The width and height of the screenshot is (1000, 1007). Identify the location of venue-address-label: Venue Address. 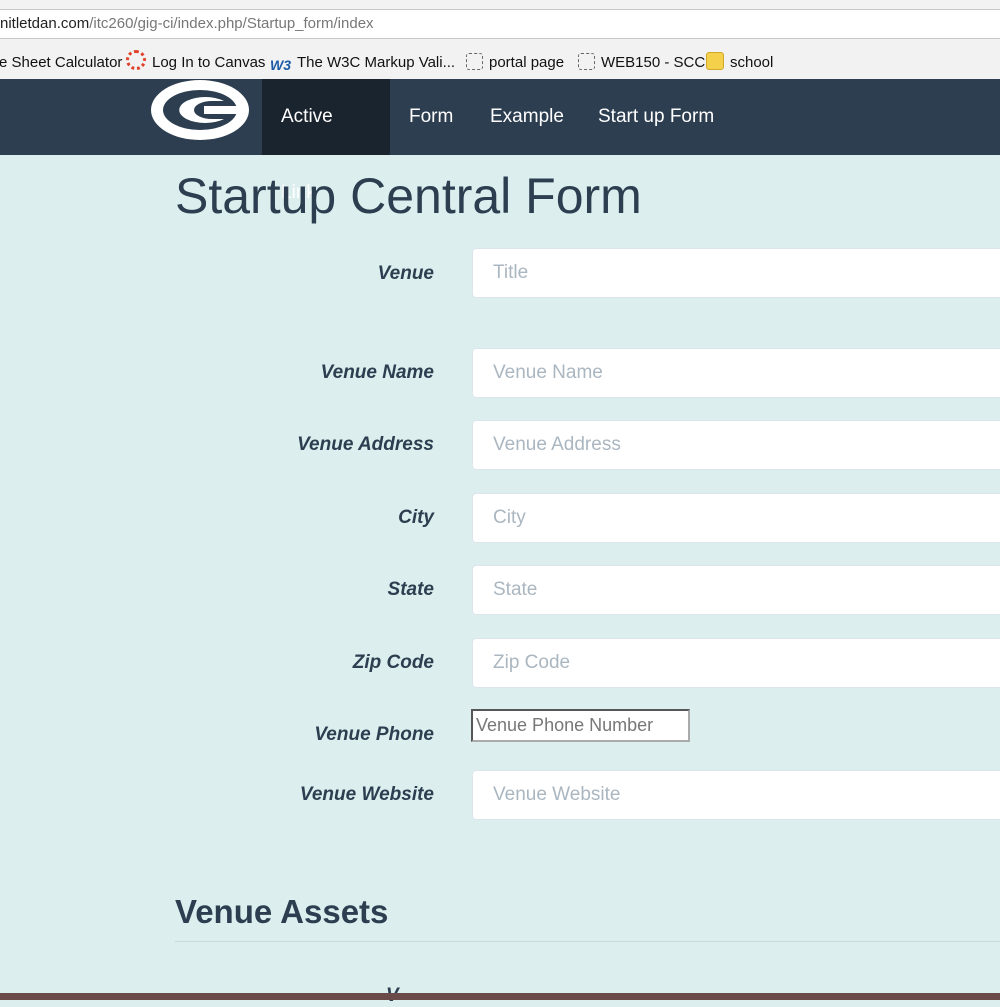
(365, 444).